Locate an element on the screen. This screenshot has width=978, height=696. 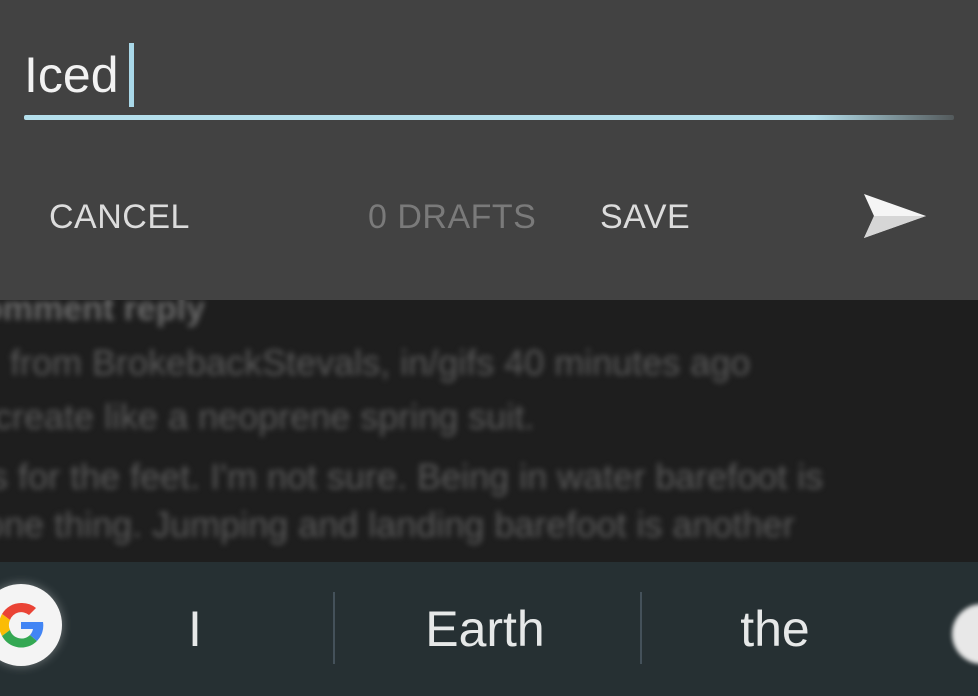
background-heading: omment reply is located at coordinates (102, 314).